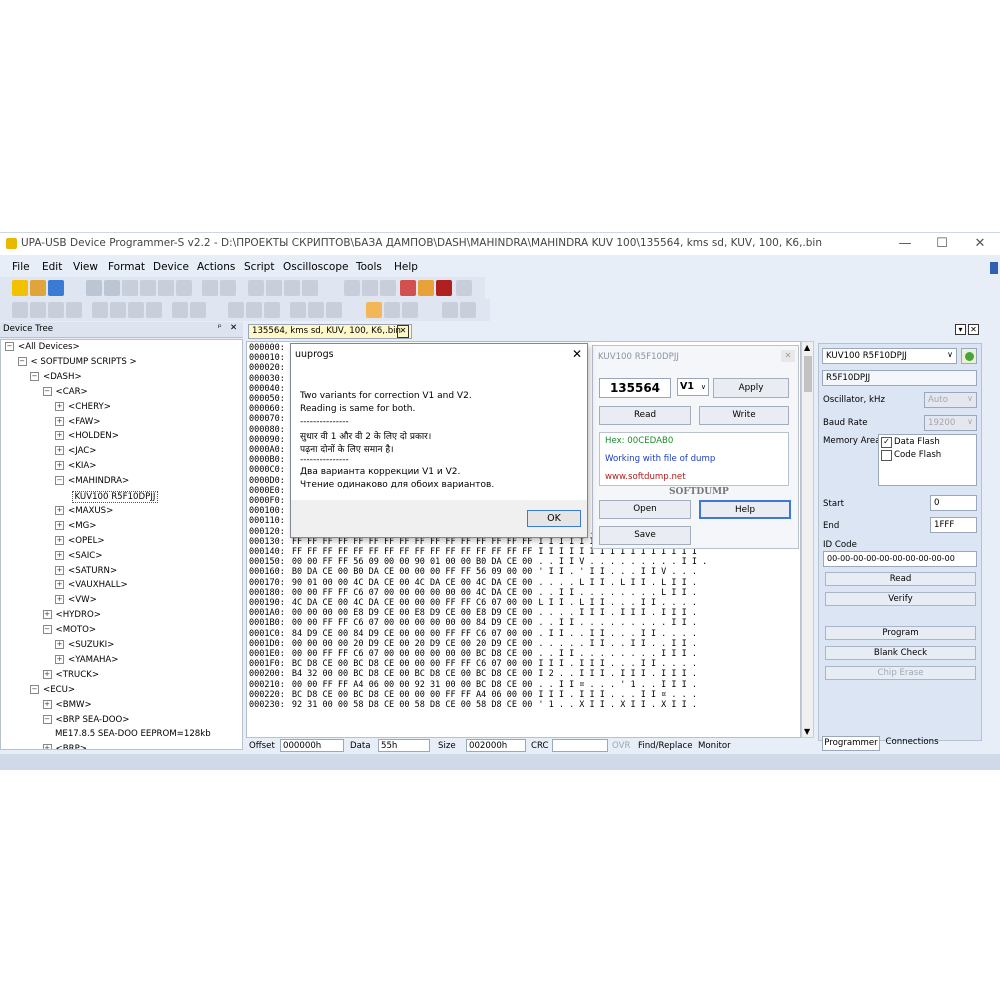 The image size is (1000, 1000). What do you see at coordinates (751, 388) in the screenshot?
I see `apply-button: Apply` at bounding box center [751, 388].